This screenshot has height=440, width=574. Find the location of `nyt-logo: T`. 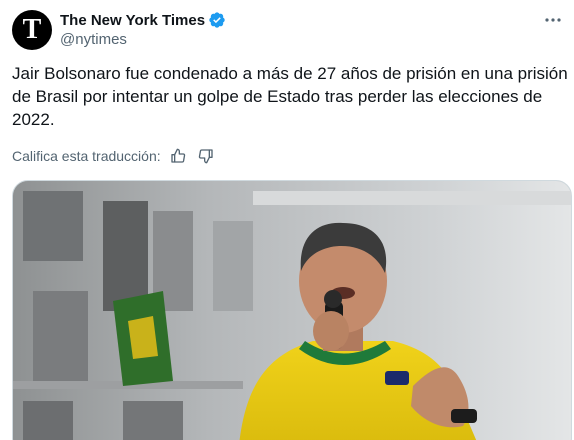

nyt-logo: T is located at coordinates (32, 29).